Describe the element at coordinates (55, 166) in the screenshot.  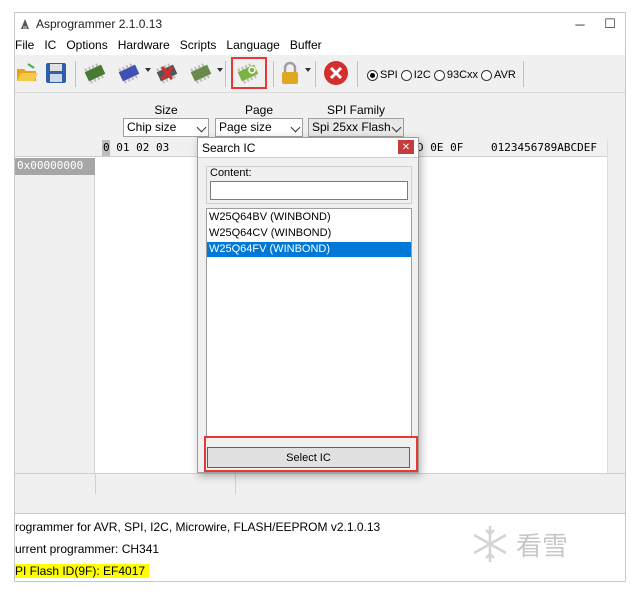
I see `address-cell: 0x00000000` at that location.